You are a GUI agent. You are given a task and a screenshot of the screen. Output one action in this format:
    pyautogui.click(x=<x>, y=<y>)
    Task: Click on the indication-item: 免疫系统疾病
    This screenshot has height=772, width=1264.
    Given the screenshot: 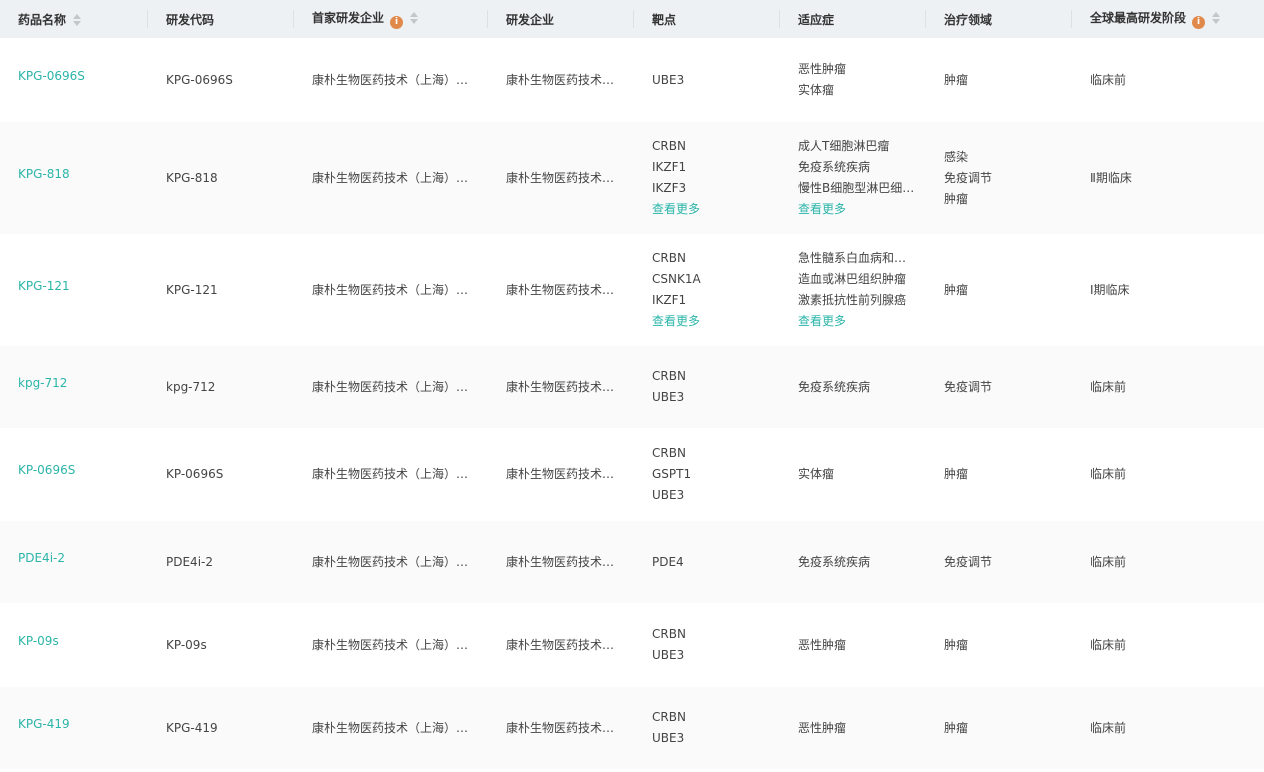 What is the action you would take?
    pyautogui.click(x=834, y=167)
    